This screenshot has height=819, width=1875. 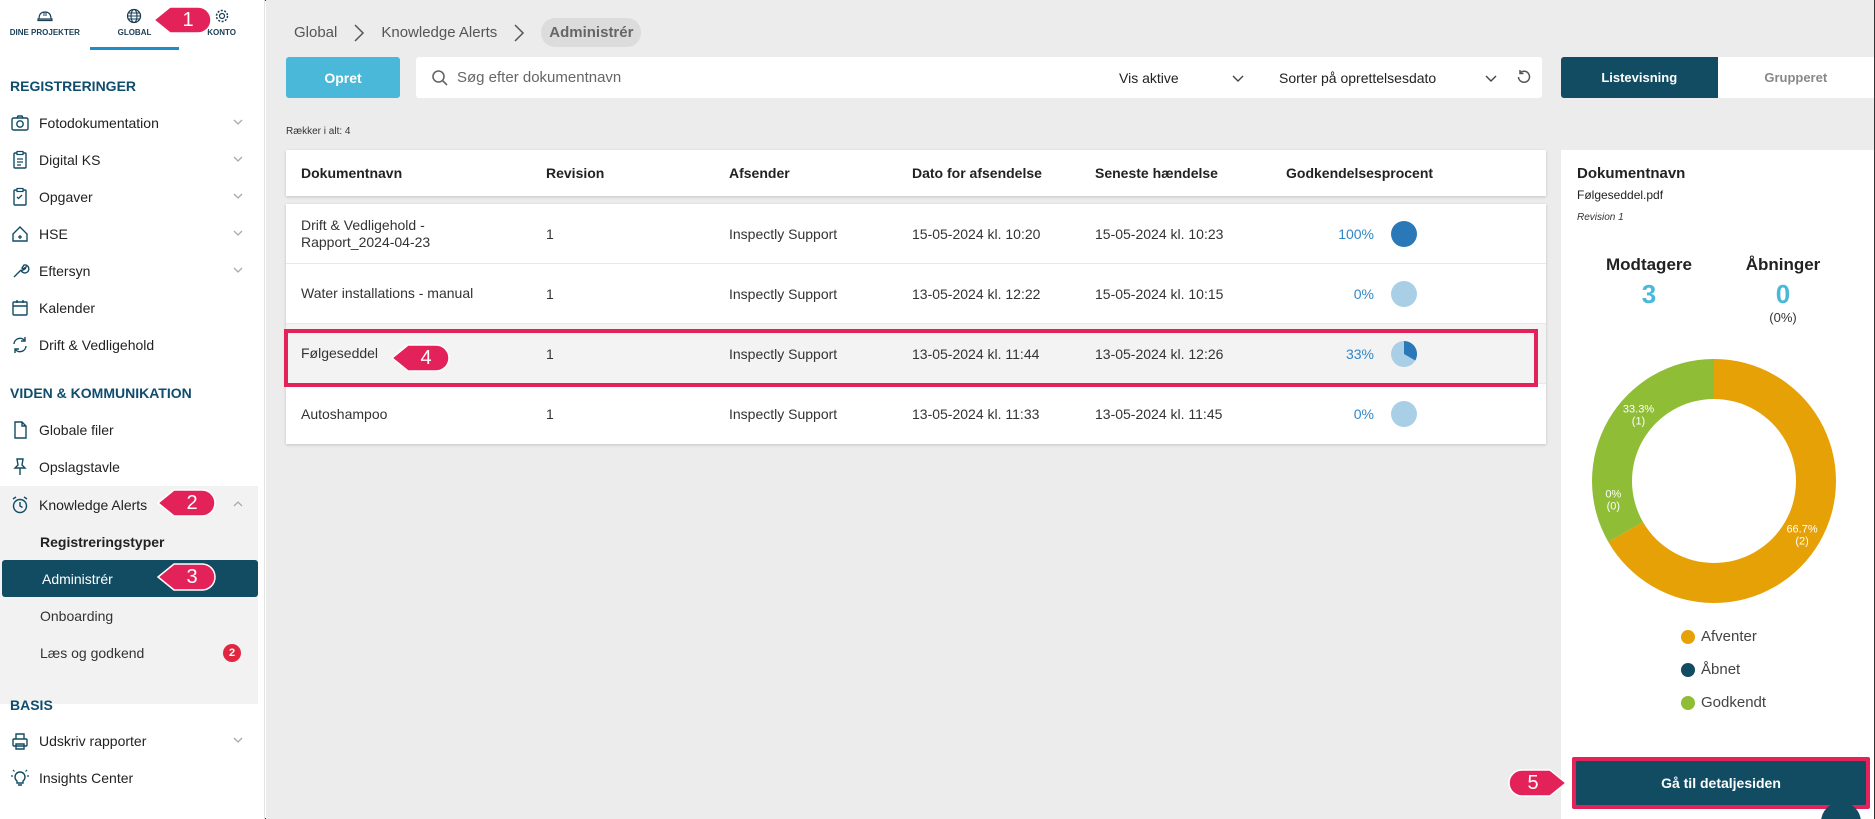 I want to click on wrench-icon, so click(x=20, y=271).